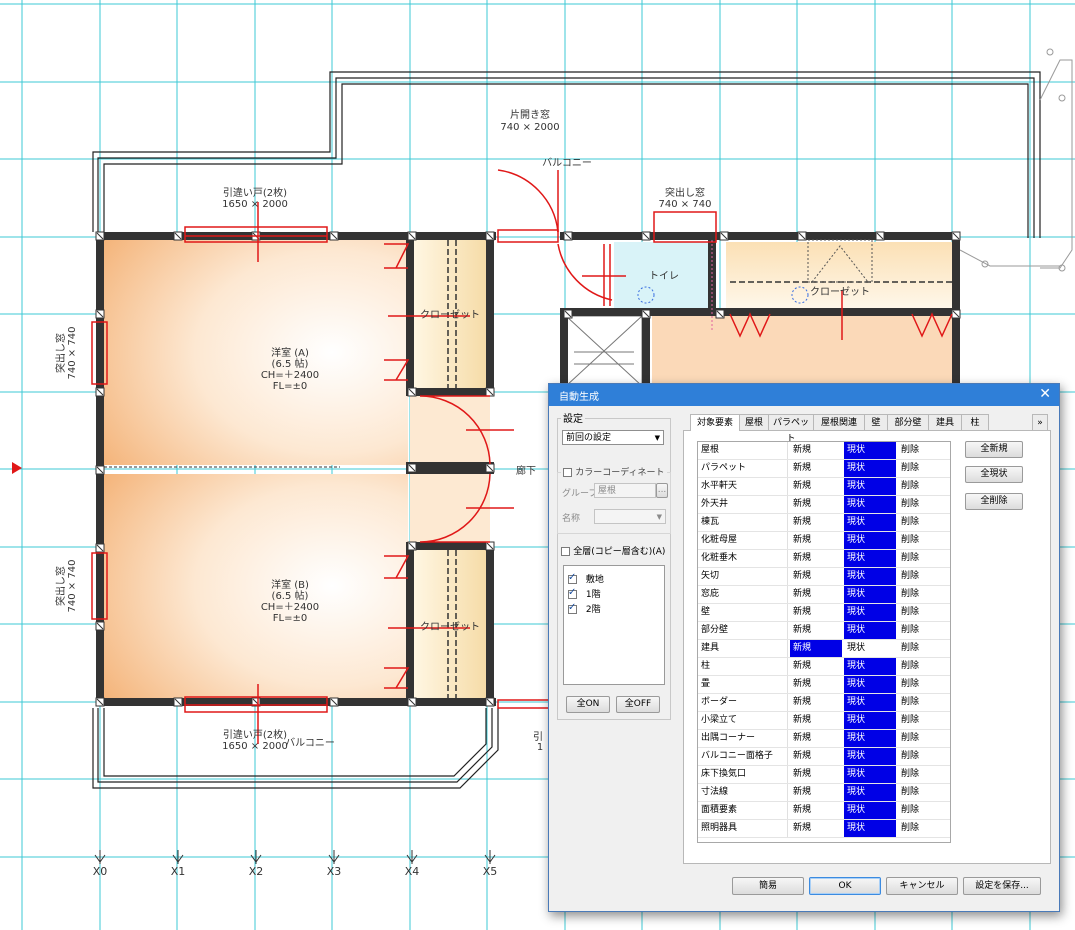 The width and height of the screenshot is (1075, 930). What do you see at coordinates (908, 422) in the screenshot?
I see `tab-partial-wall: 部分壁` at bounding box center [908, 422].